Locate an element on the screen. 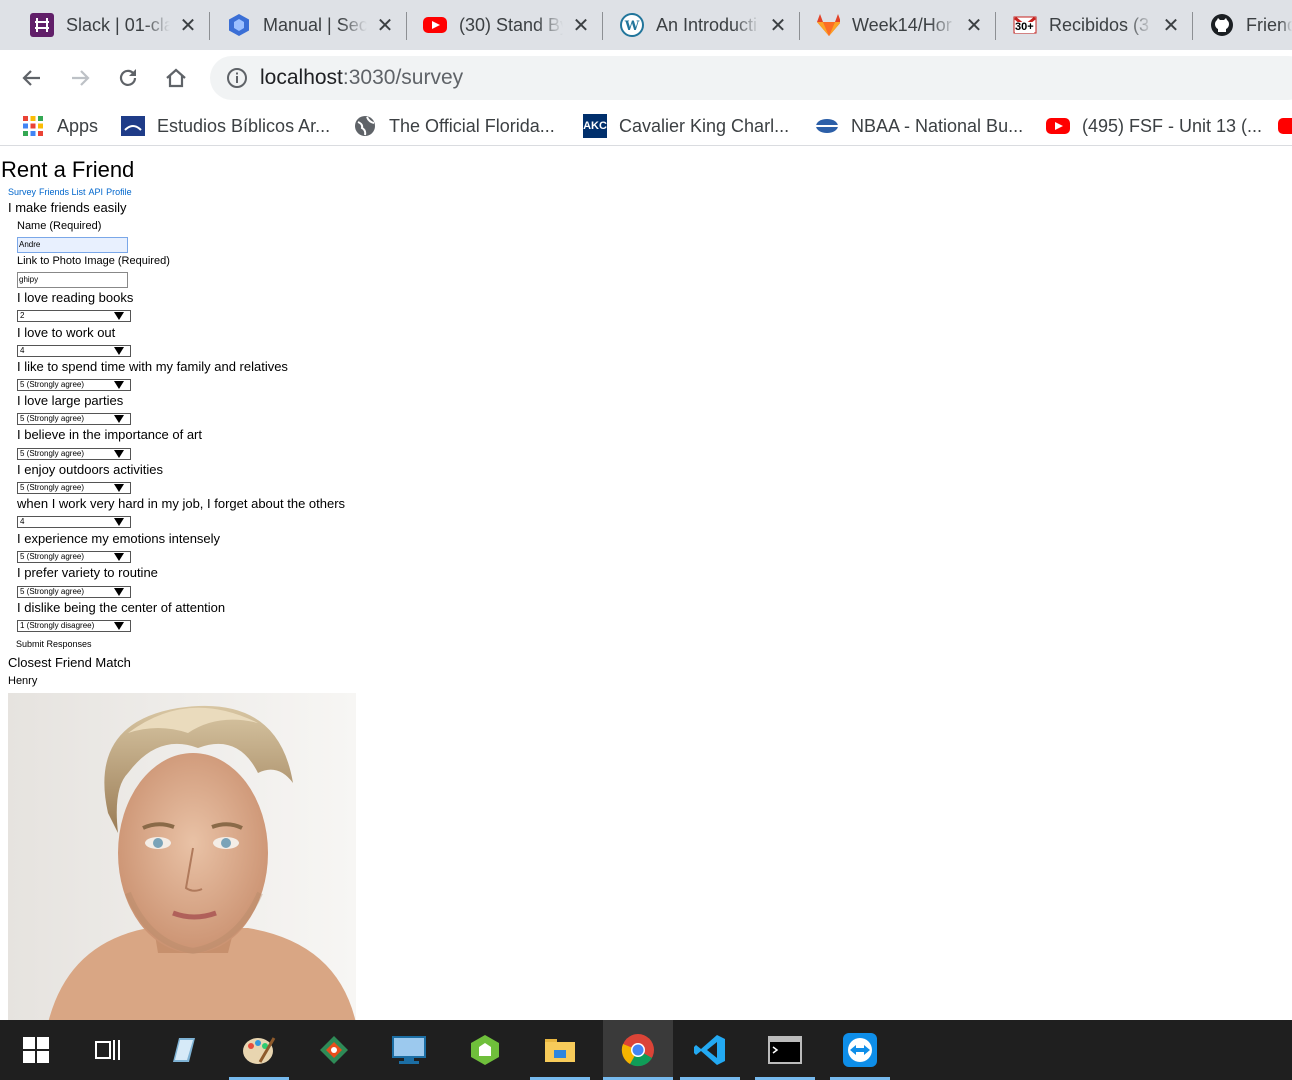 The height and width of the screenshot is (1080, 1292). tab-github: Friend is located at coordinates (1236, 25).